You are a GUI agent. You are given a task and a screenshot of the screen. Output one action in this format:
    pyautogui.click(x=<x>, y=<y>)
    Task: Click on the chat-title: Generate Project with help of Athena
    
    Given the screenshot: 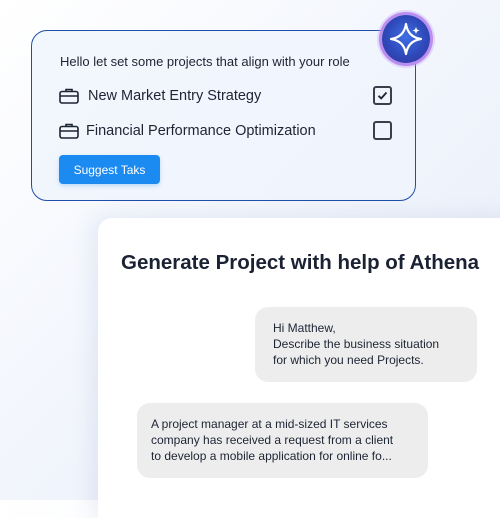 What is the action you would take?
    pyautogui.click(x=300, y=262)
    